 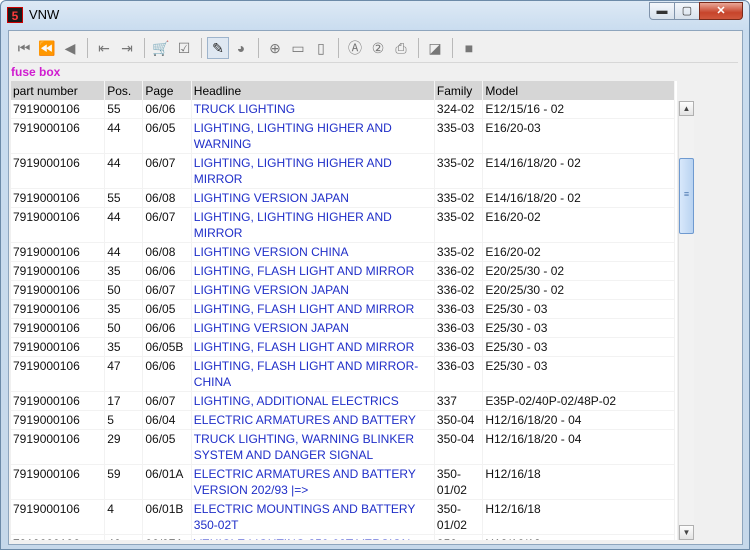 I want to click on minimize-button: ▬, so click(x=662, y=11).